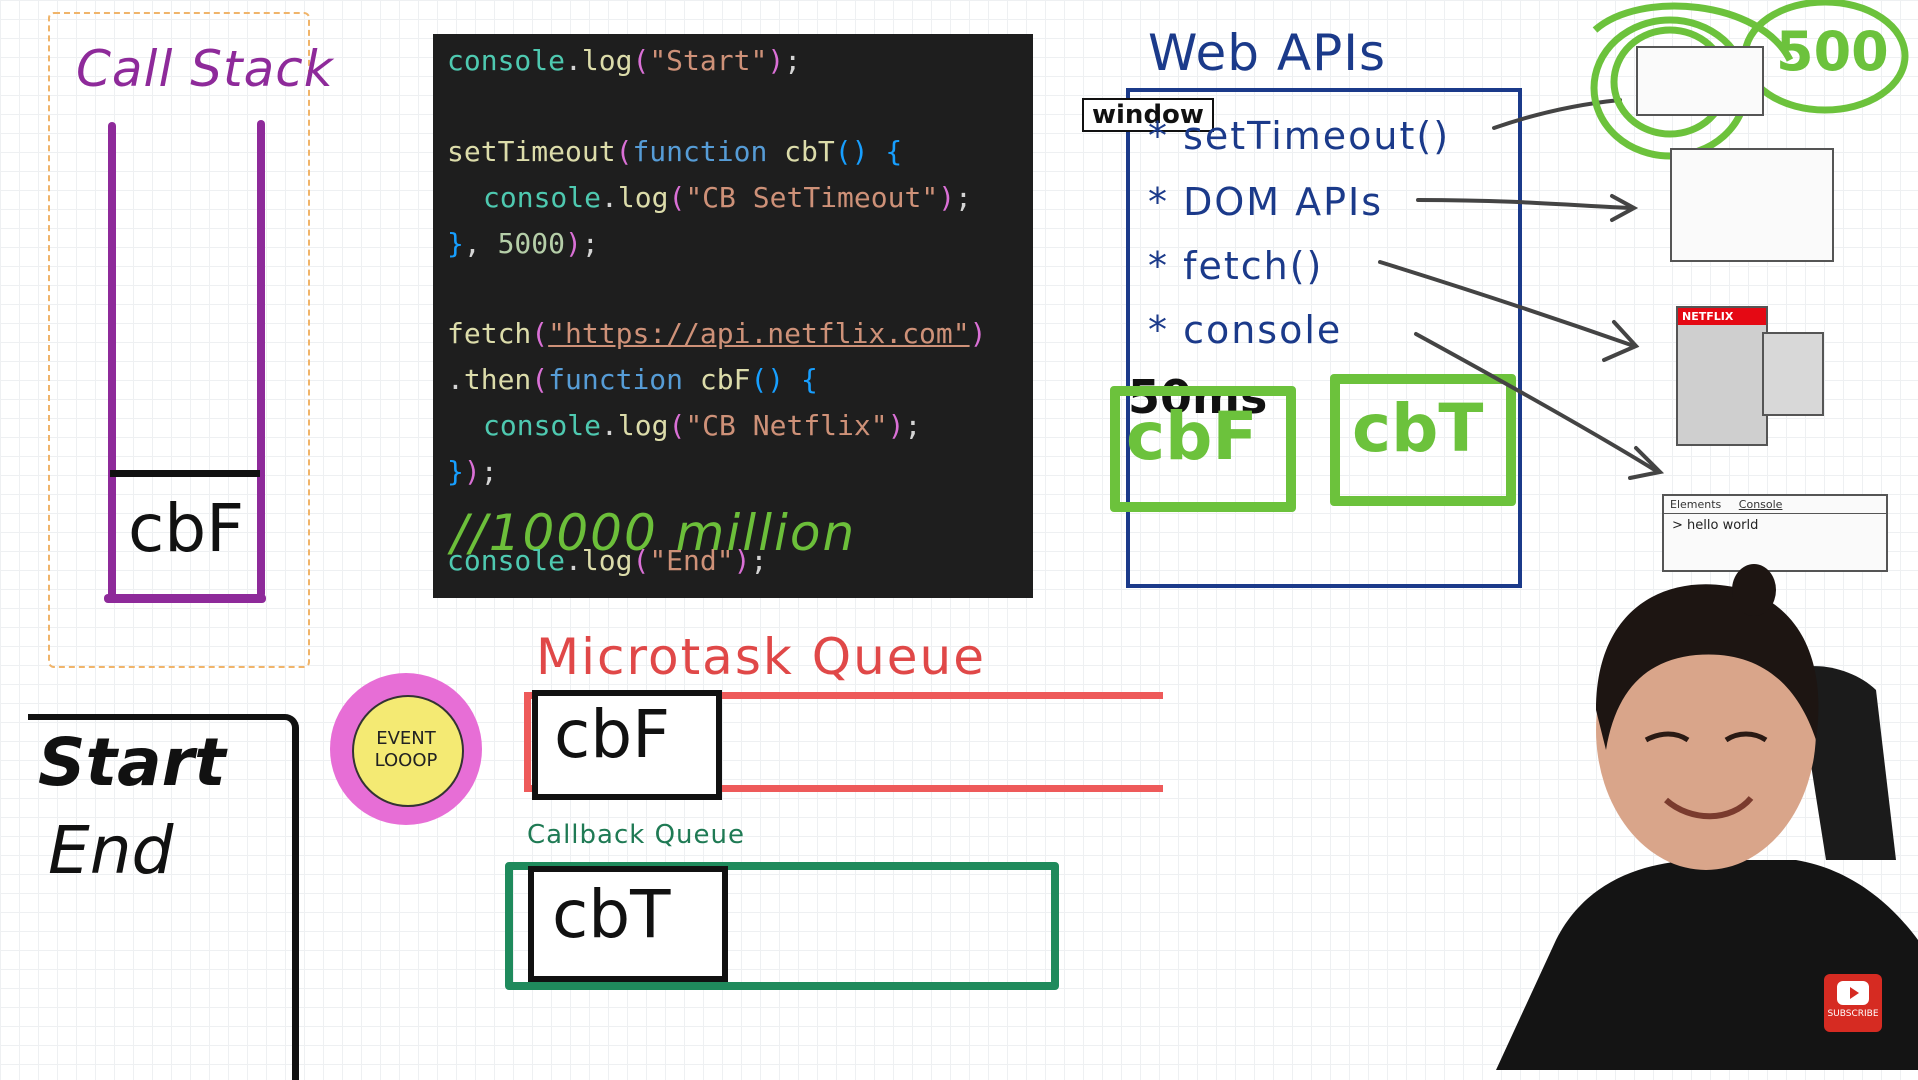  Describe the element at coordinates (1722, 316) in the screenshot. I see `netflix-label: NETFLIX` at that location.